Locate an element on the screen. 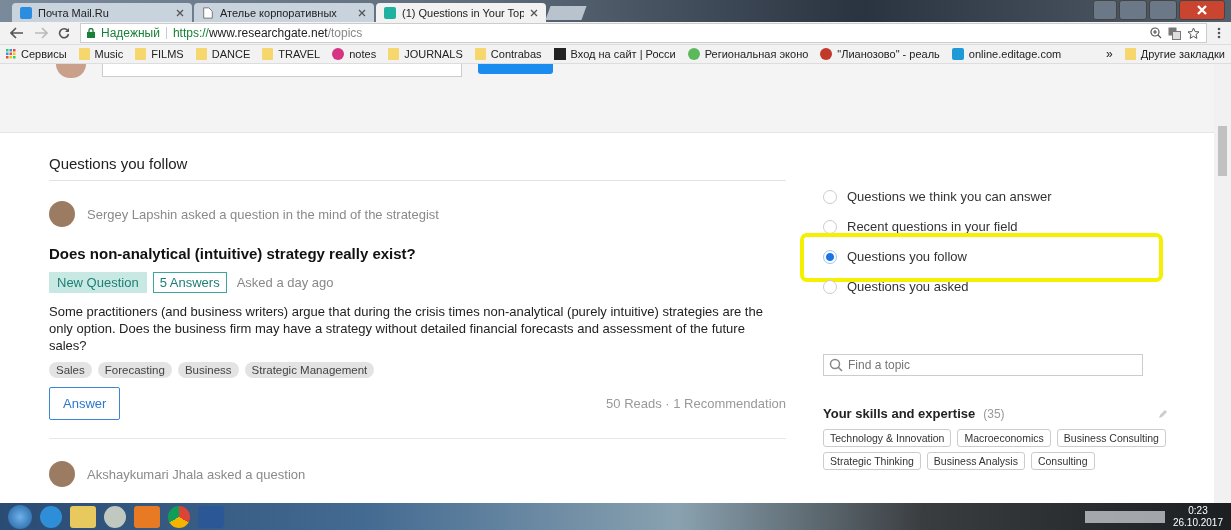 This screenshot has width=1231, height=530. bookmark-item: Региональная эконо is located at coordinates (748, 54).